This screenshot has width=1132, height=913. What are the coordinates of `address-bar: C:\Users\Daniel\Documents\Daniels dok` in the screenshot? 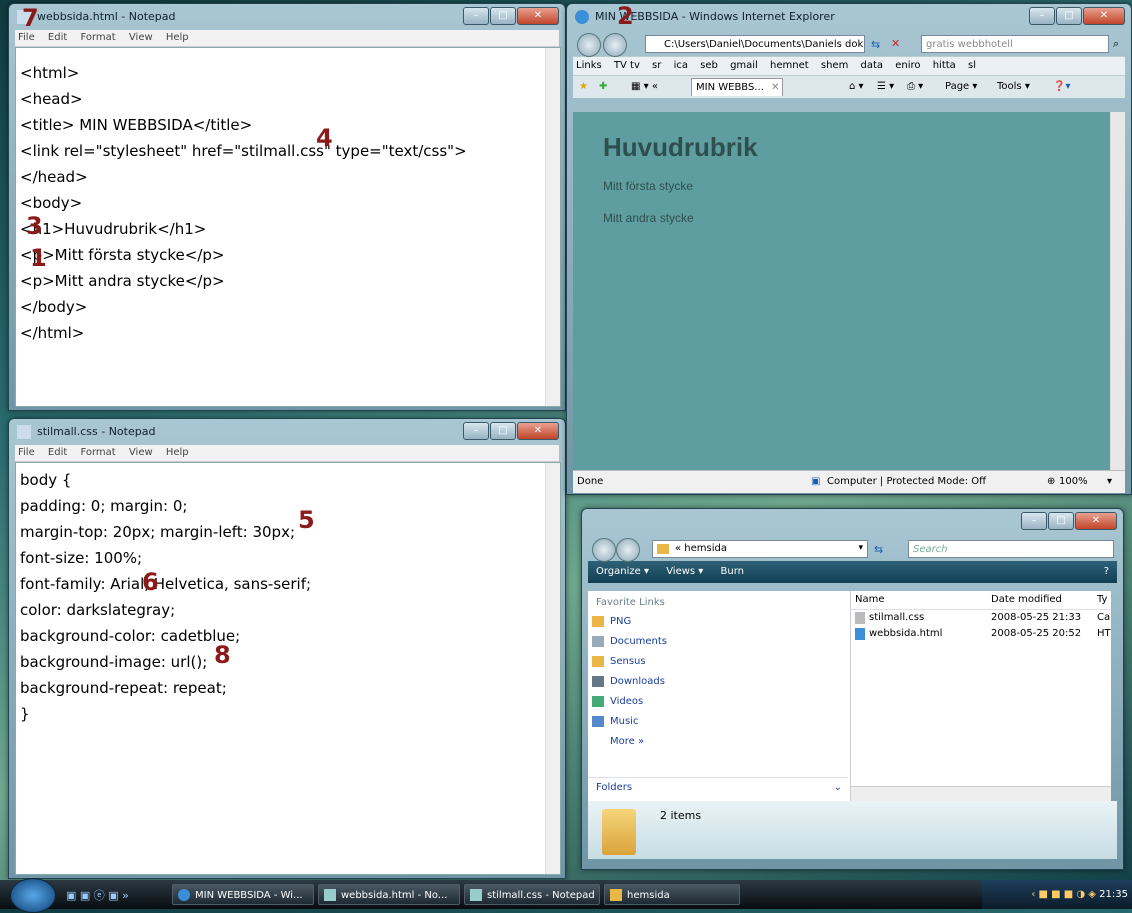 It's located at (755, 44).